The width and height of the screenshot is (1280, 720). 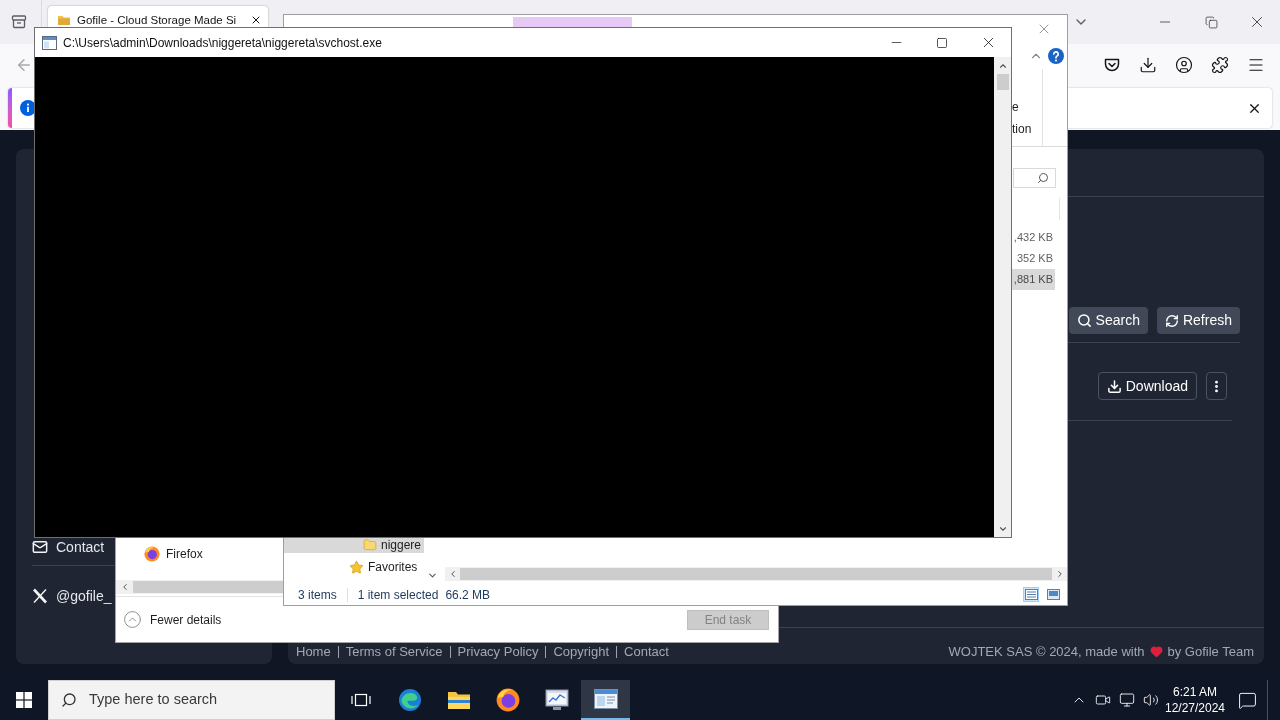 I want to click on notification-icon, so click(x=1247, y=700).